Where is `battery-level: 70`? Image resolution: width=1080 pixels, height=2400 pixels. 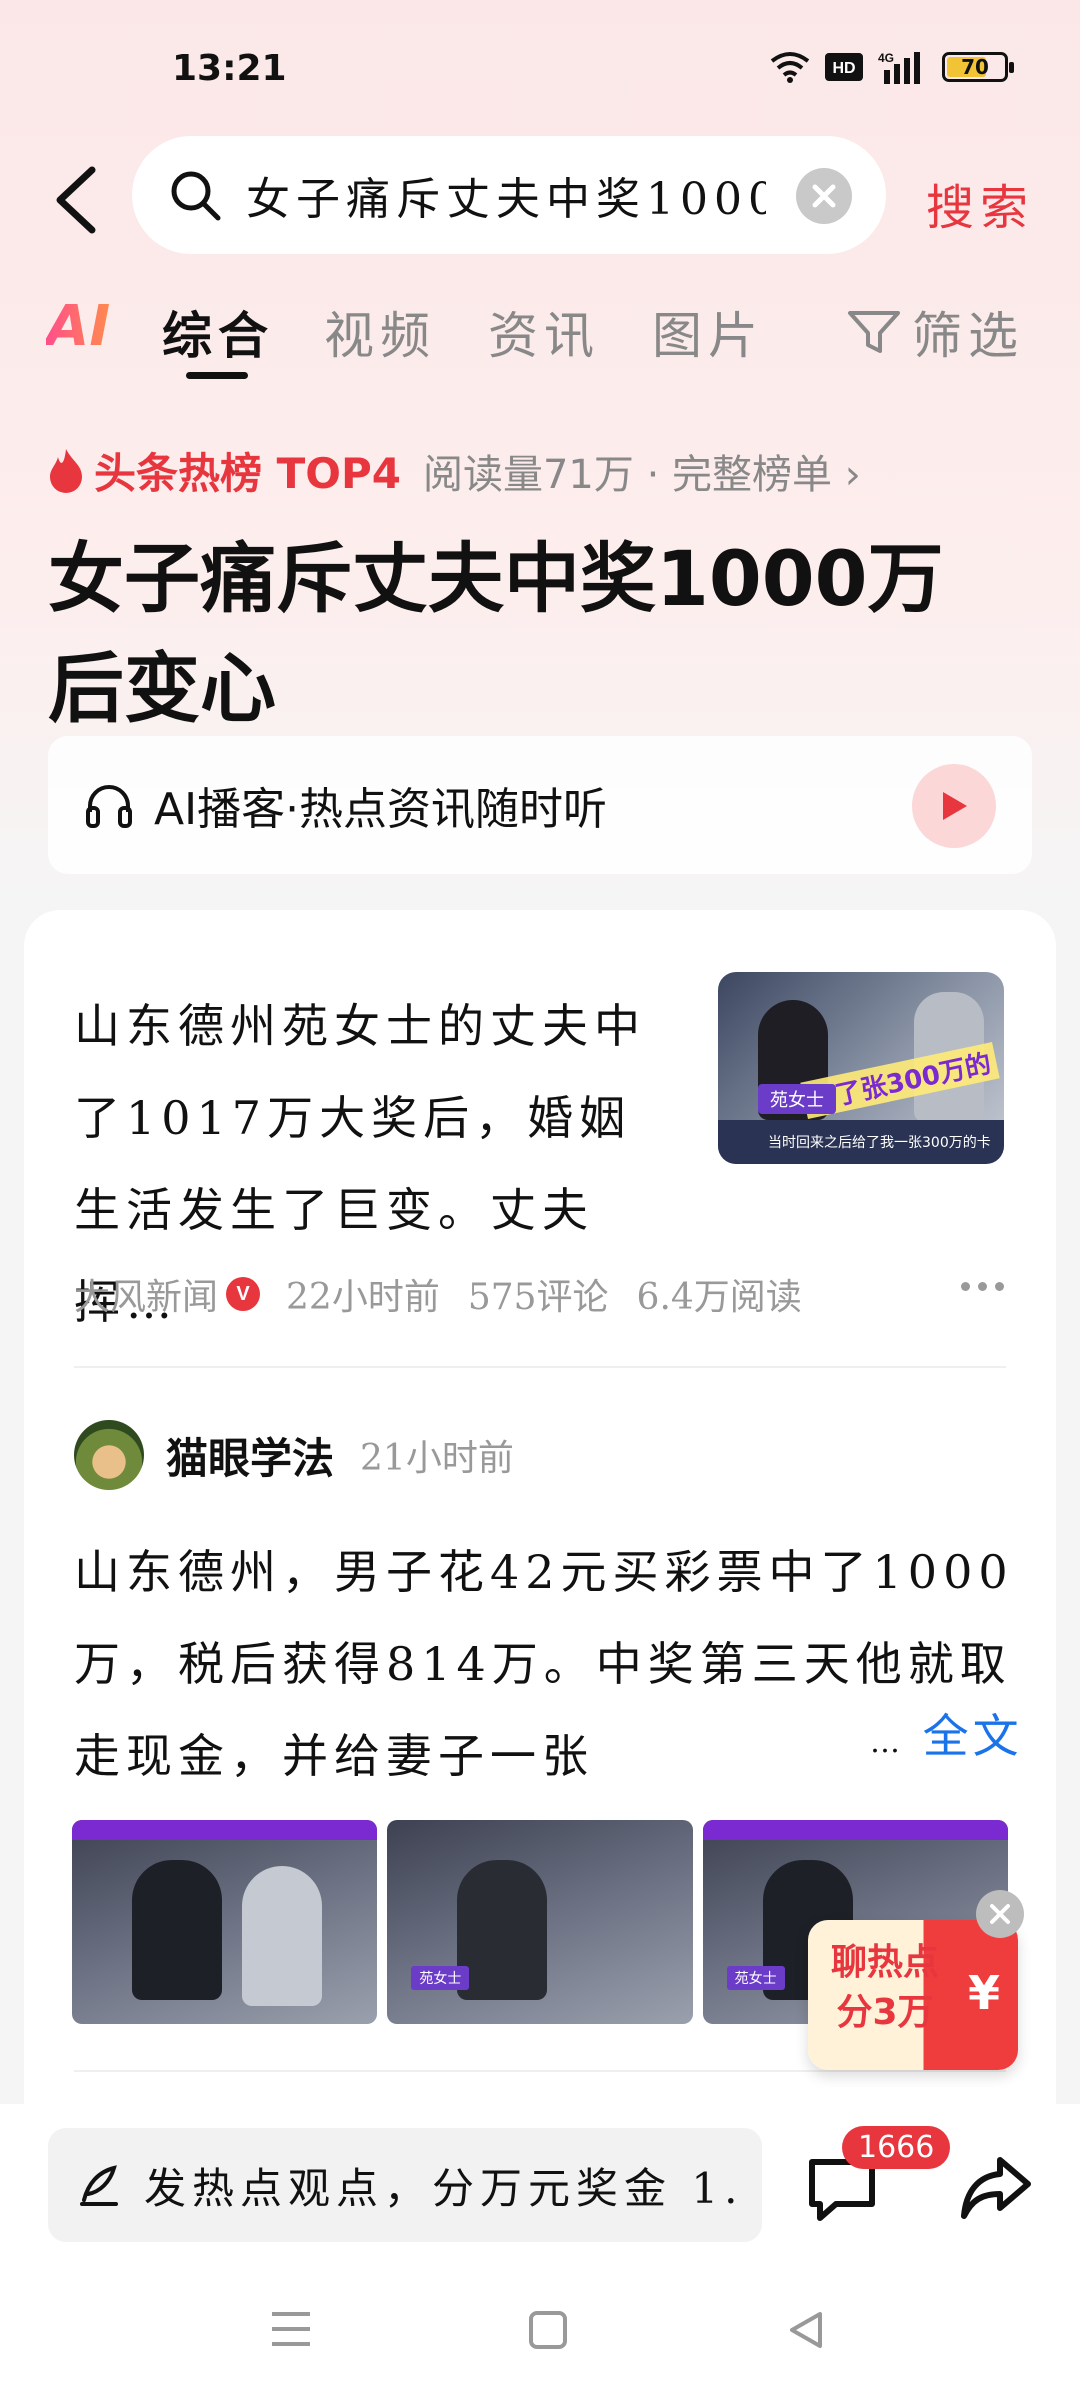
battery-level: 70 is located at coordinates (975, 67).